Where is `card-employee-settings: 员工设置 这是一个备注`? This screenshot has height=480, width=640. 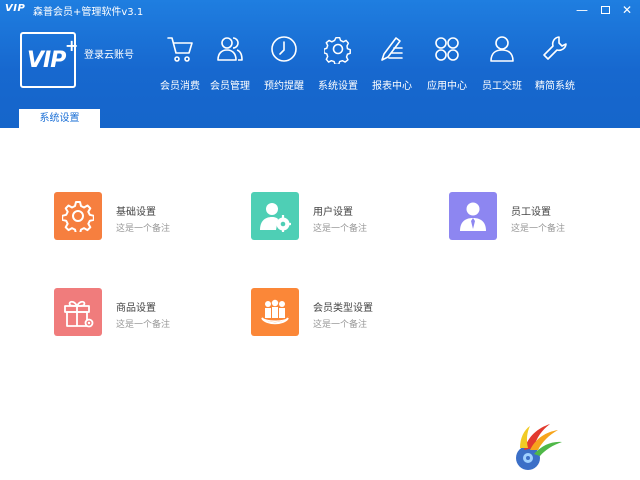 card-employee-settings: 员工设置 这是一个备注 is located at coordinates (534, 217).